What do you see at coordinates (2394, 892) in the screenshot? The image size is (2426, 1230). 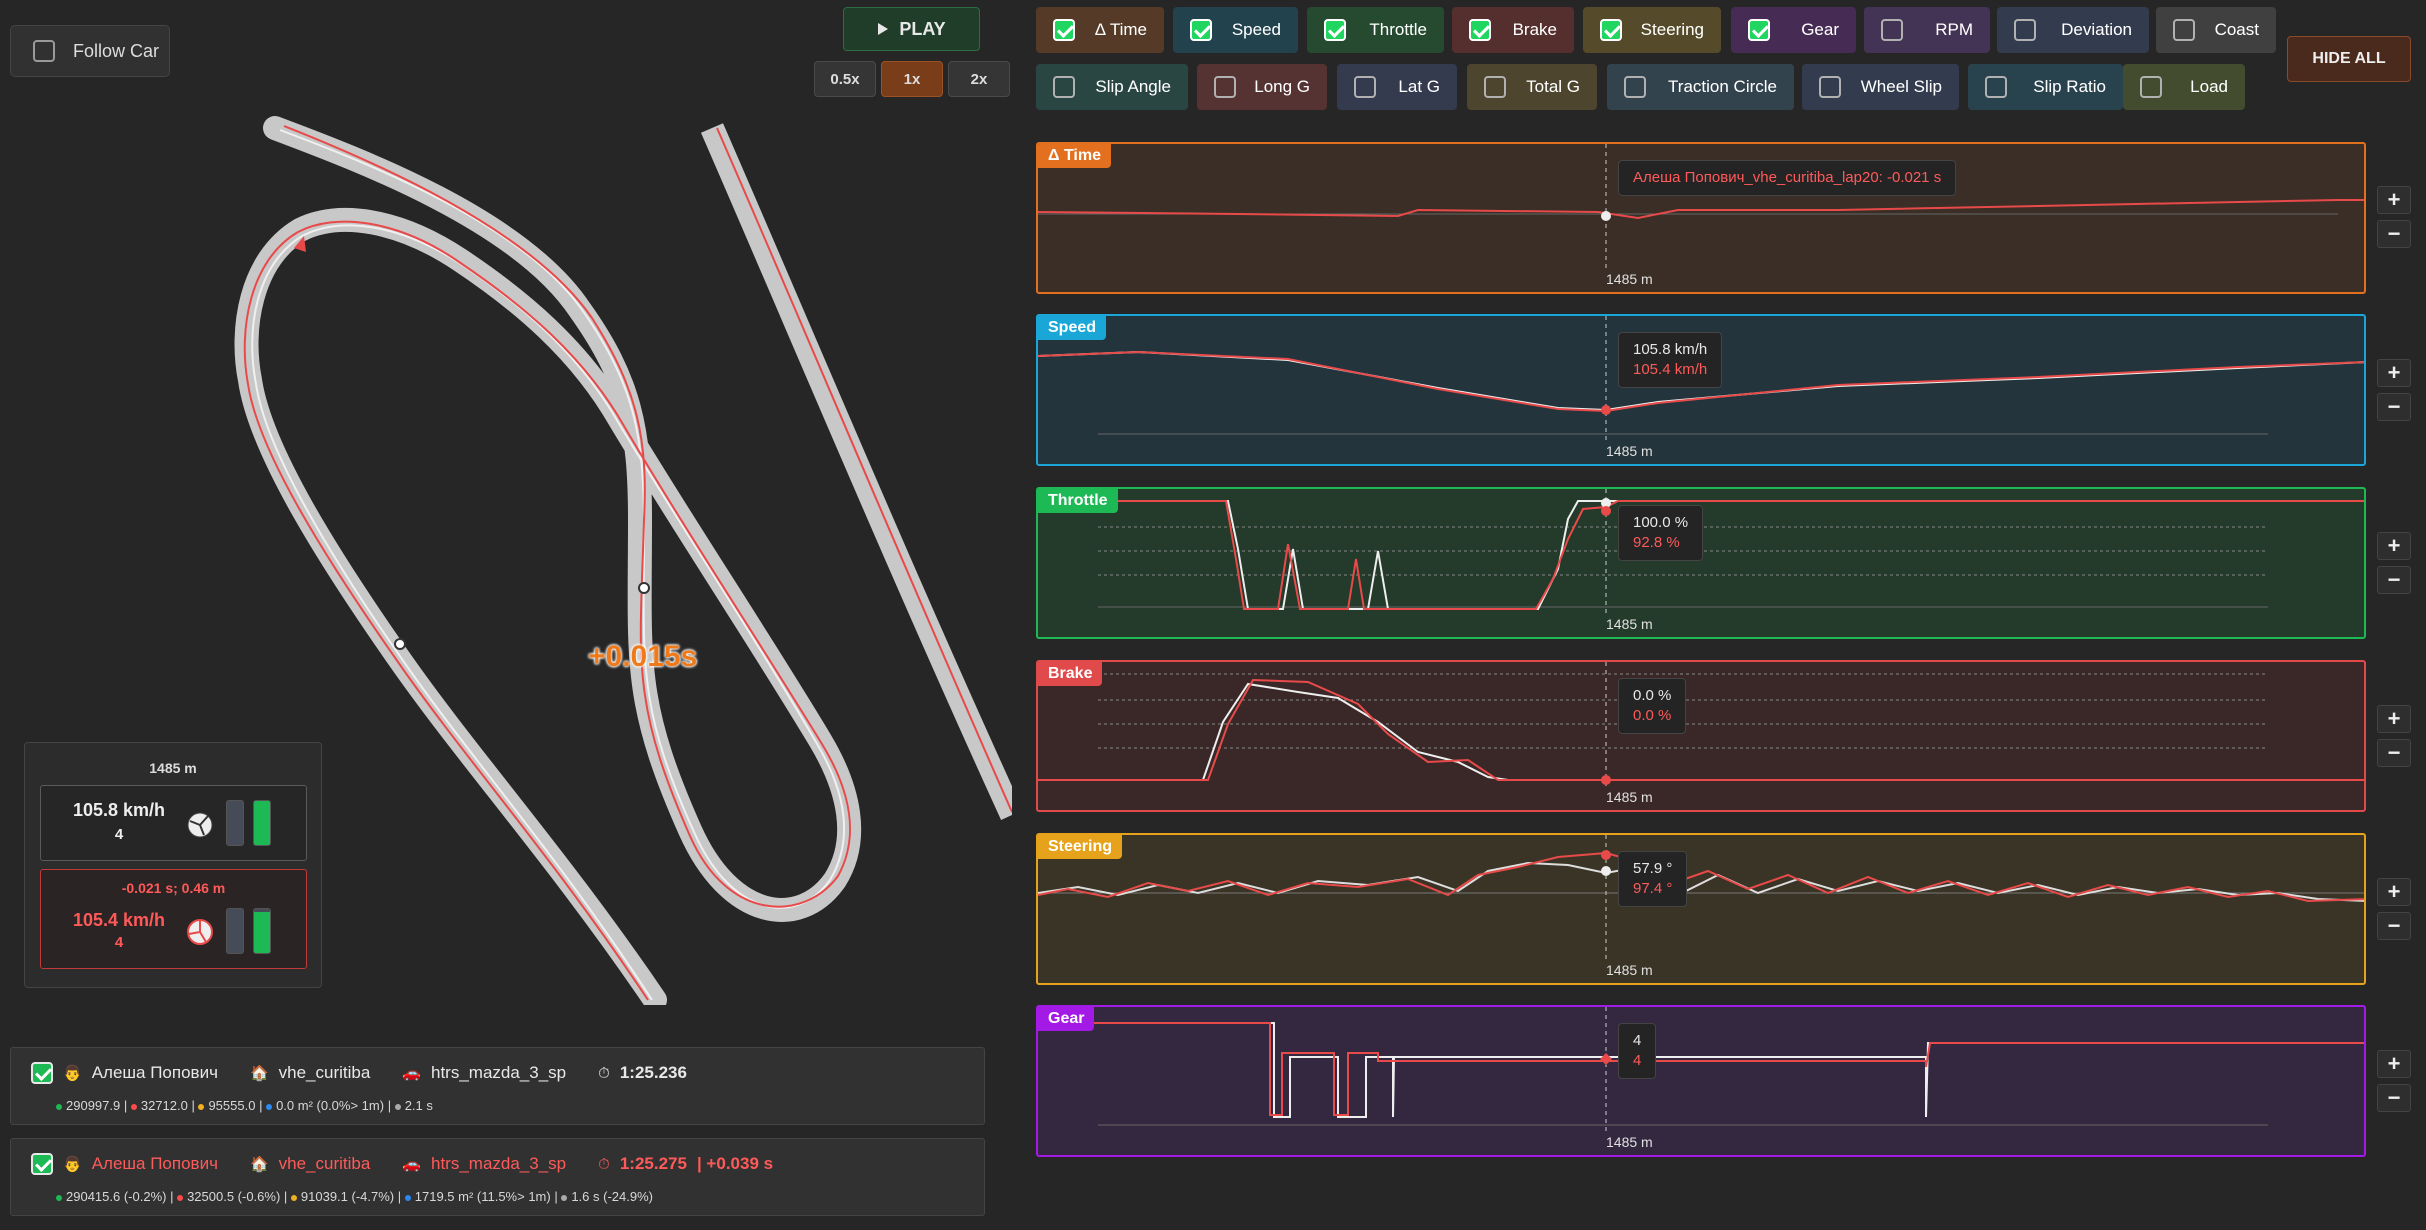 I see `steering-zoom-in-button: +` at bounding box center [2394, 892].